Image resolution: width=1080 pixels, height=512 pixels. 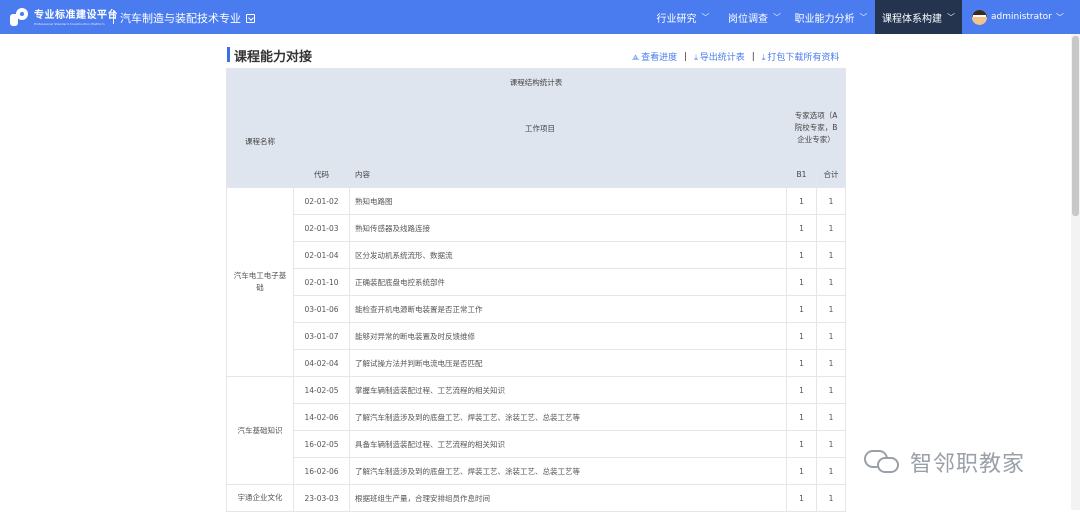 What do you see at coordinates (568, 255) in the screenshot?
I see `content-cell: 区分发动机系统流形、数据流` at bounding box center [568, 255].